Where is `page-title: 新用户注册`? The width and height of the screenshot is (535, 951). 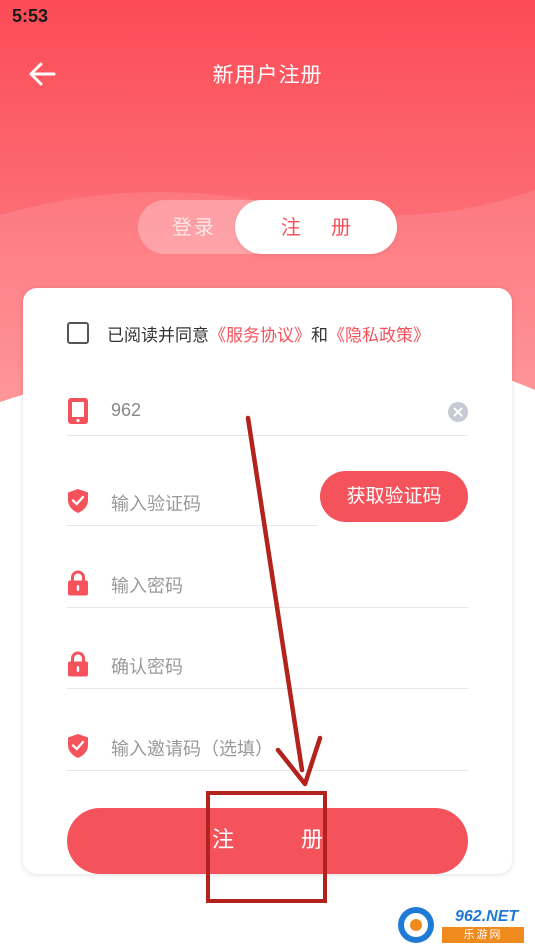
page-title: 新用户注册 is located at coordinates (267, 75).